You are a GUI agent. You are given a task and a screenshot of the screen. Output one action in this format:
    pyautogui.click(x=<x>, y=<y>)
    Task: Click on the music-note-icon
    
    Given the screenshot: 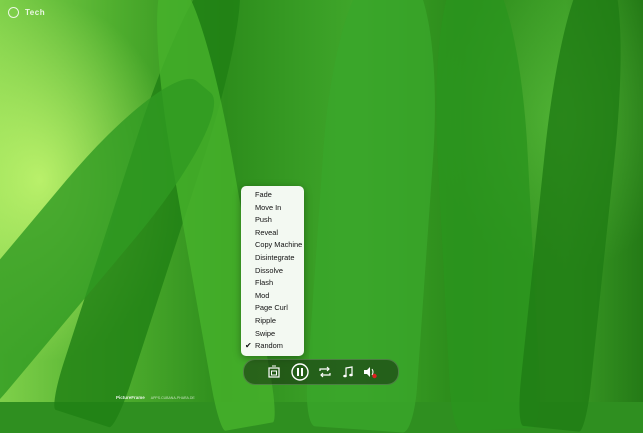 What is the action you would take?
    pyautogui.click(x=348, y=372)
    